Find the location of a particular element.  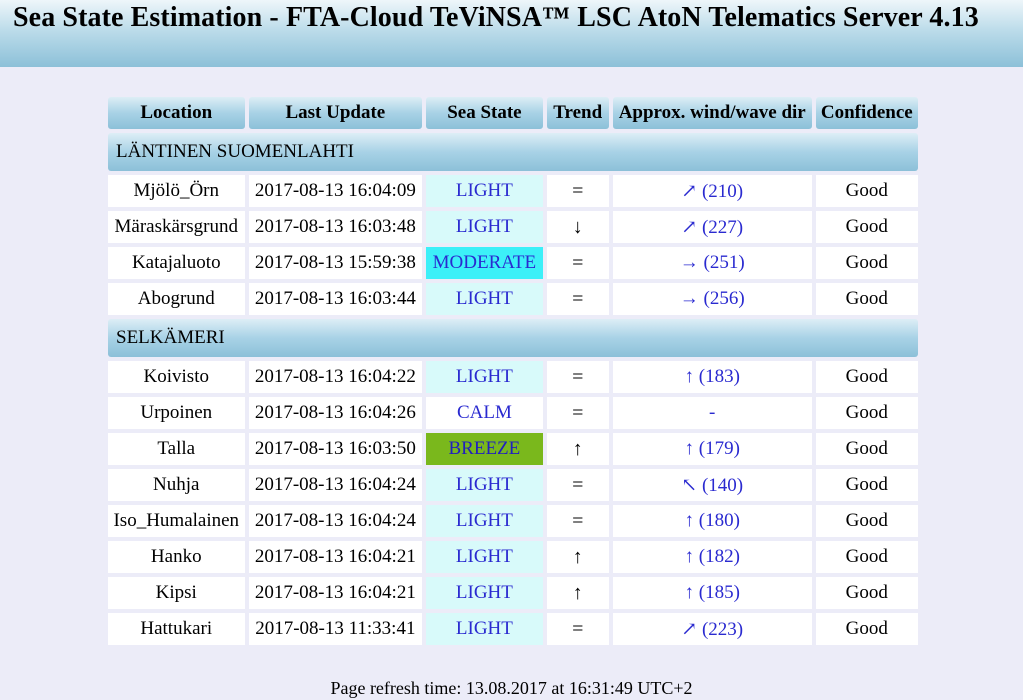

location-cell: Talla is located at coordinates (176, 449).